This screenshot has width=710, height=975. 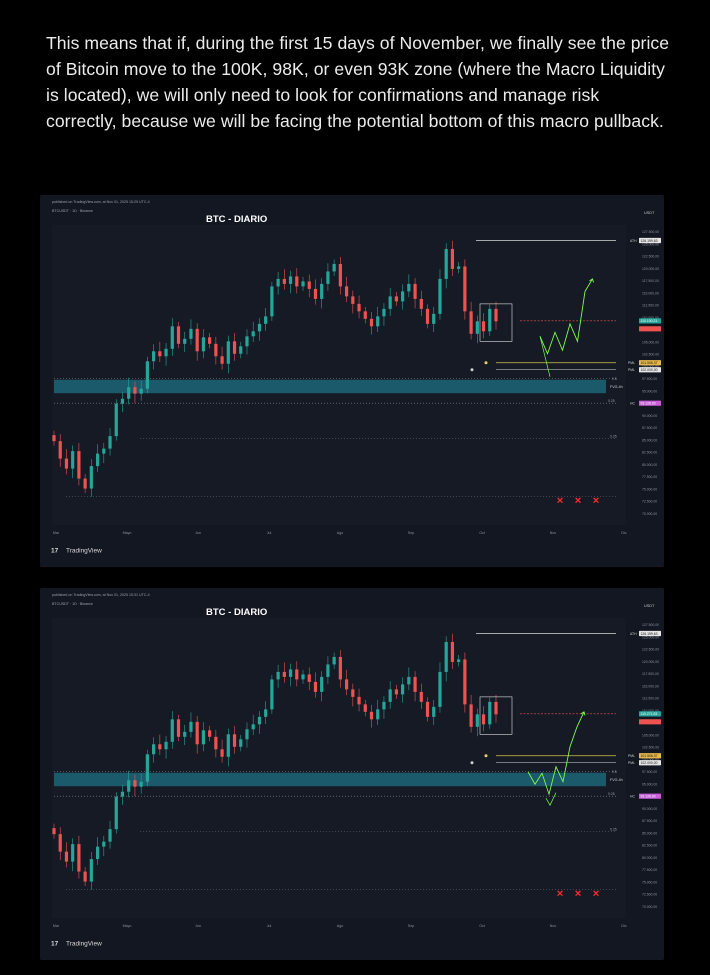 I want to click on currency-label: USDT, so click(x=649, y=606).